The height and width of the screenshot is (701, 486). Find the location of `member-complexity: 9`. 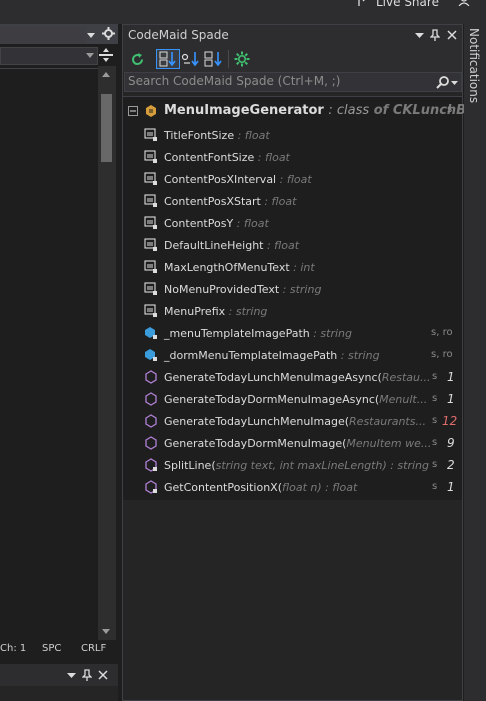

member-complexity: 9 is located at coordinates (451, 443).